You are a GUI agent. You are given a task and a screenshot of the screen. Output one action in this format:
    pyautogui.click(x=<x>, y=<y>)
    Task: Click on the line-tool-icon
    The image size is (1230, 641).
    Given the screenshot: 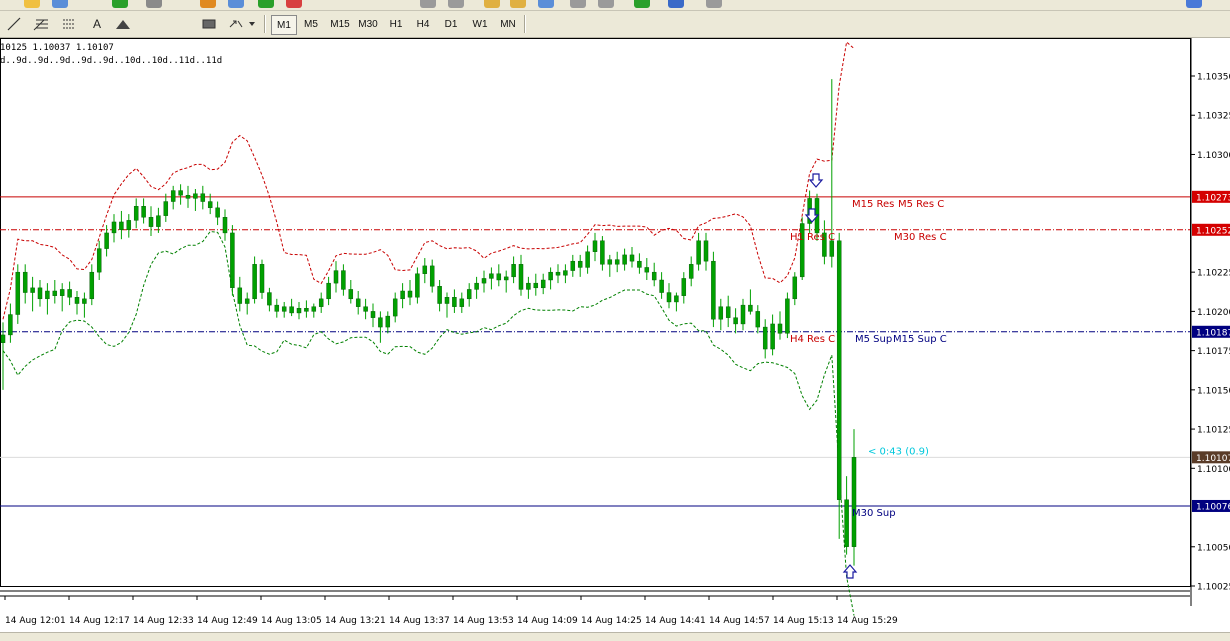 What is the action you would take?
    pyautogui.click(x=14, y=24)
    